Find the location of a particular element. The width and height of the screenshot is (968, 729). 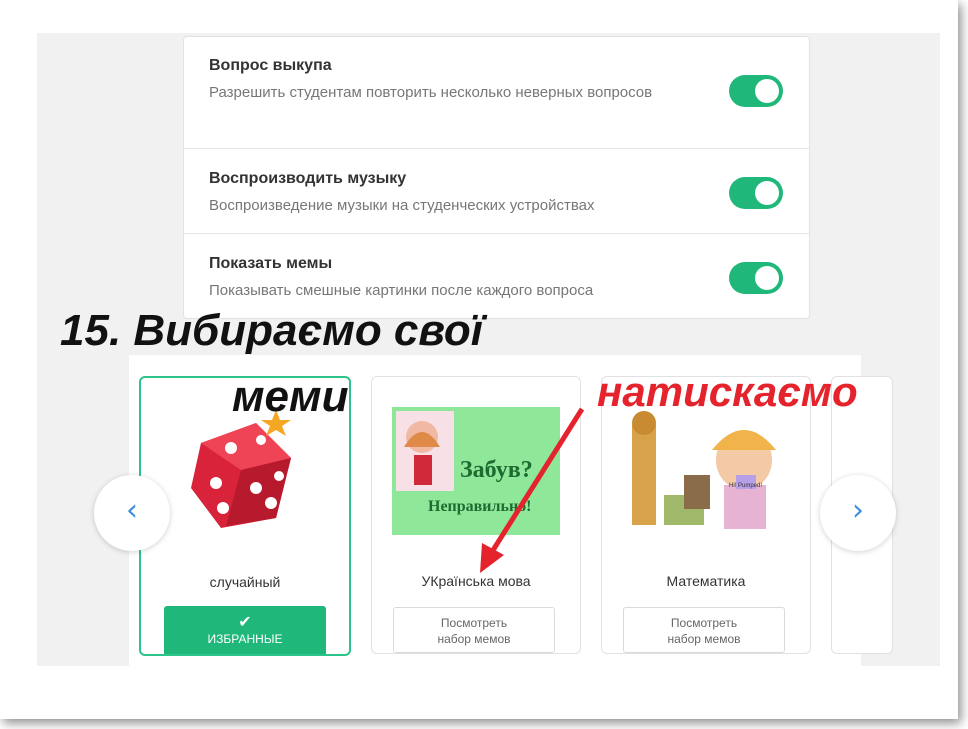

svg-text: Hi! Pumped! is located at coordinates (745, 486).